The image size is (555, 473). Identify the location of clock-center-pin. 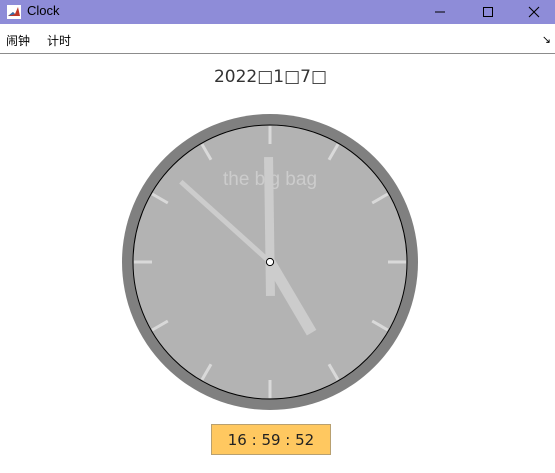
(270, 262).